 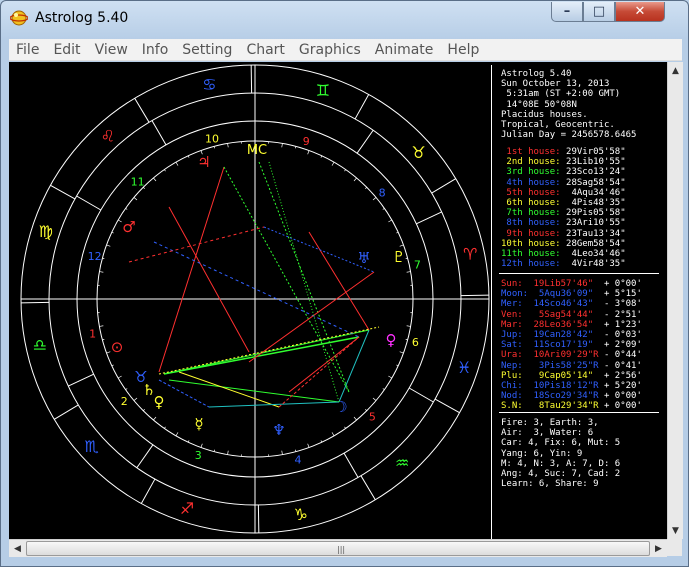 What do you see at coordinates (563, 304) in the screenshot?
I see `planet-position: 14Sco46'43"` at bounding box center [563, 304].